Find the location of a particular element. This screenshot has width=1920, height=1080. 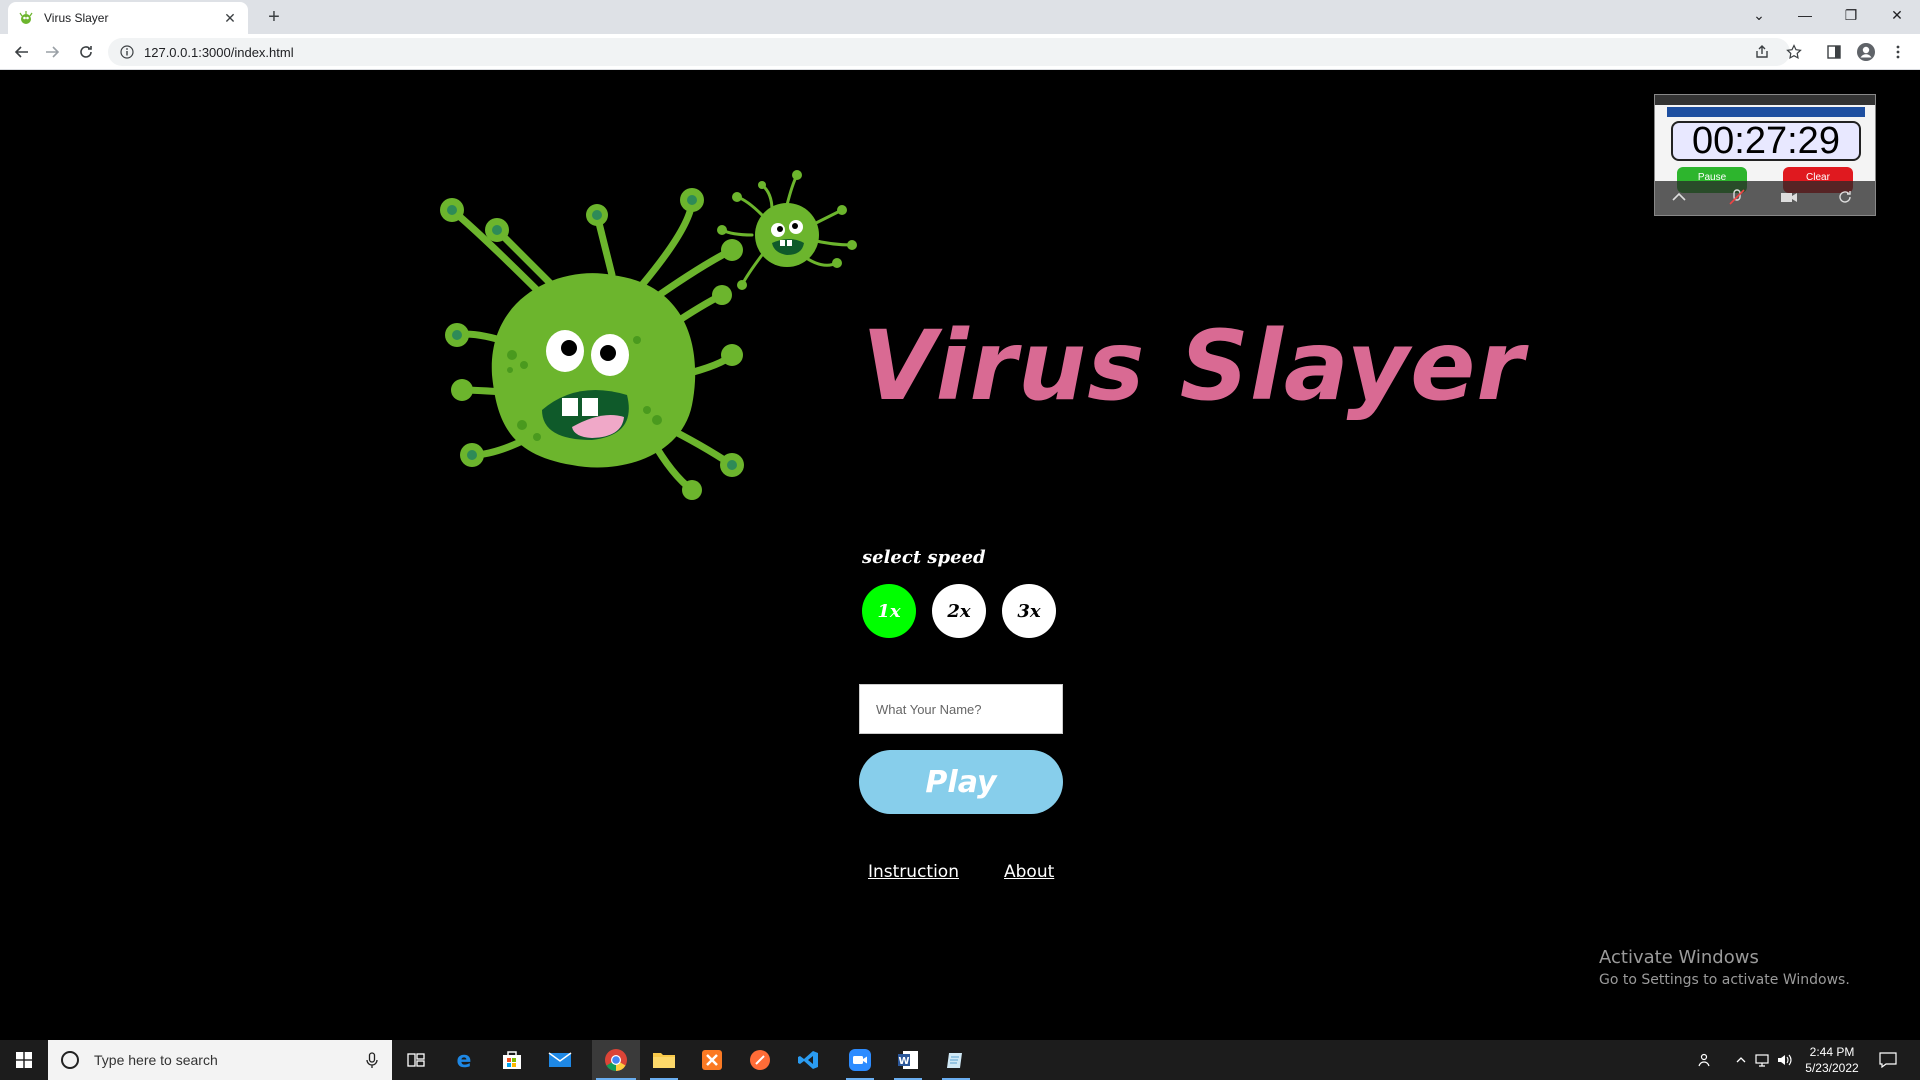

watermark-subtitle: Go to Settings to activate Windows. is located at coordinates (1724, 980).